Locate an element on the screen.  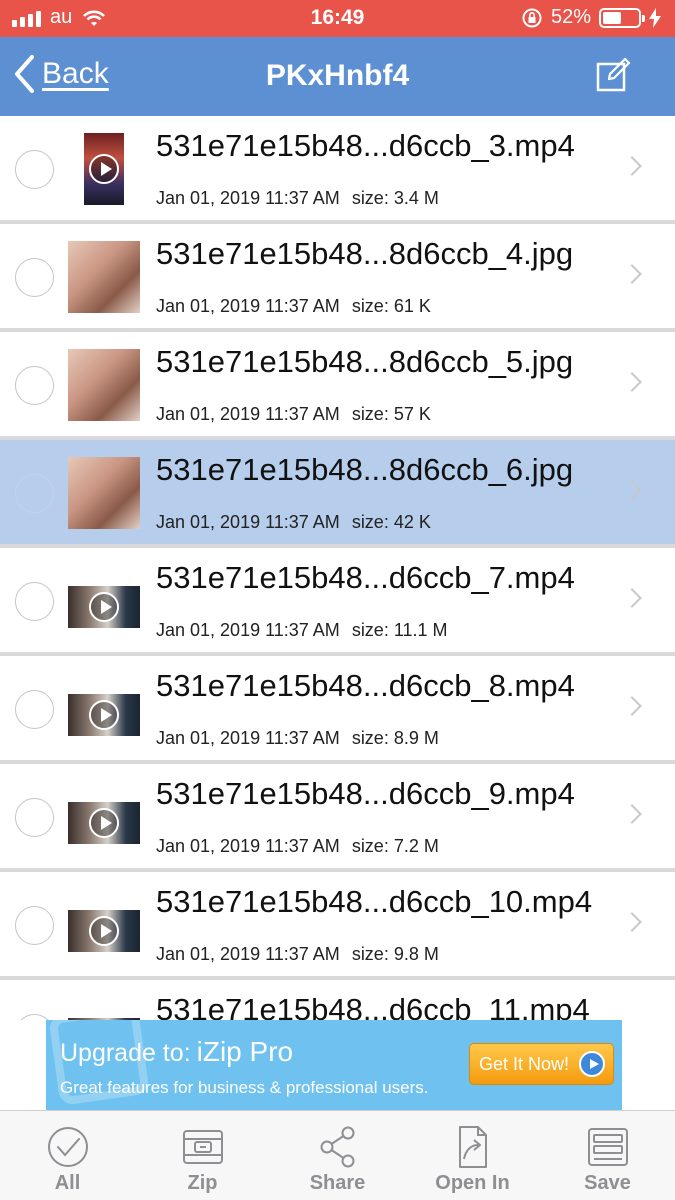
charging-bolt-icon is located at coordinates (655, 17).